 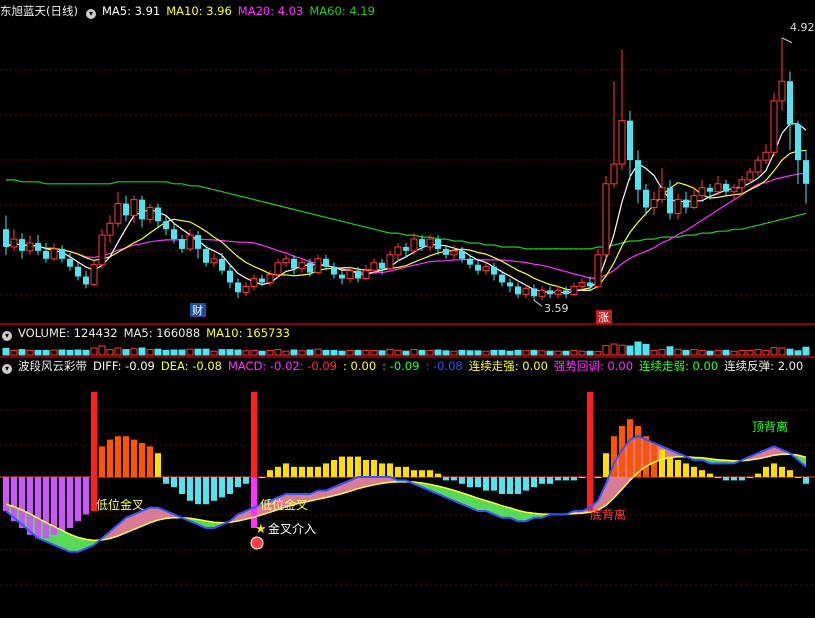 What do you see at coordinates (590, 451) in the screenshot?
I see `signal-bar` at bounding box center [590, 451].